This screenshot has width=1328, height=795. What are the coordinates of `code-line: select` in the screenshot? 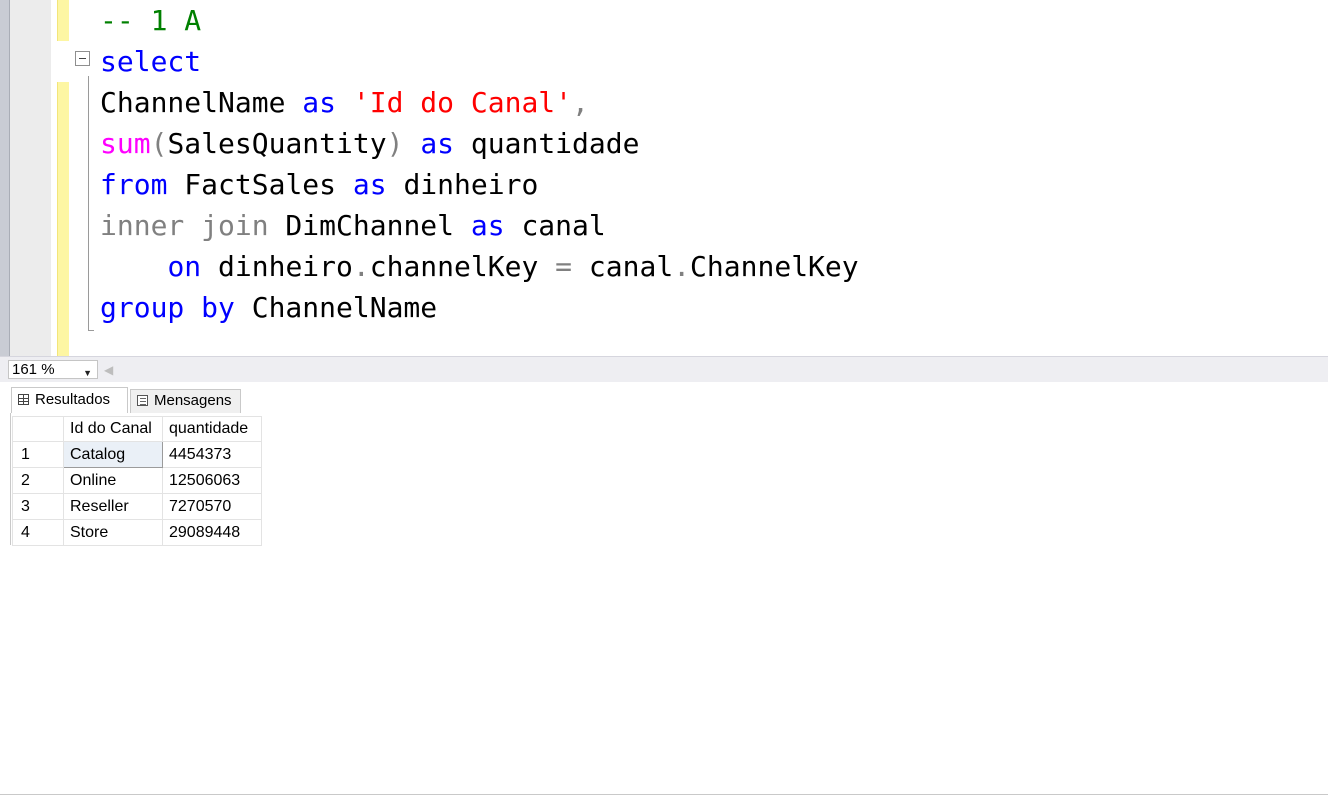 It's located at (150, 61).